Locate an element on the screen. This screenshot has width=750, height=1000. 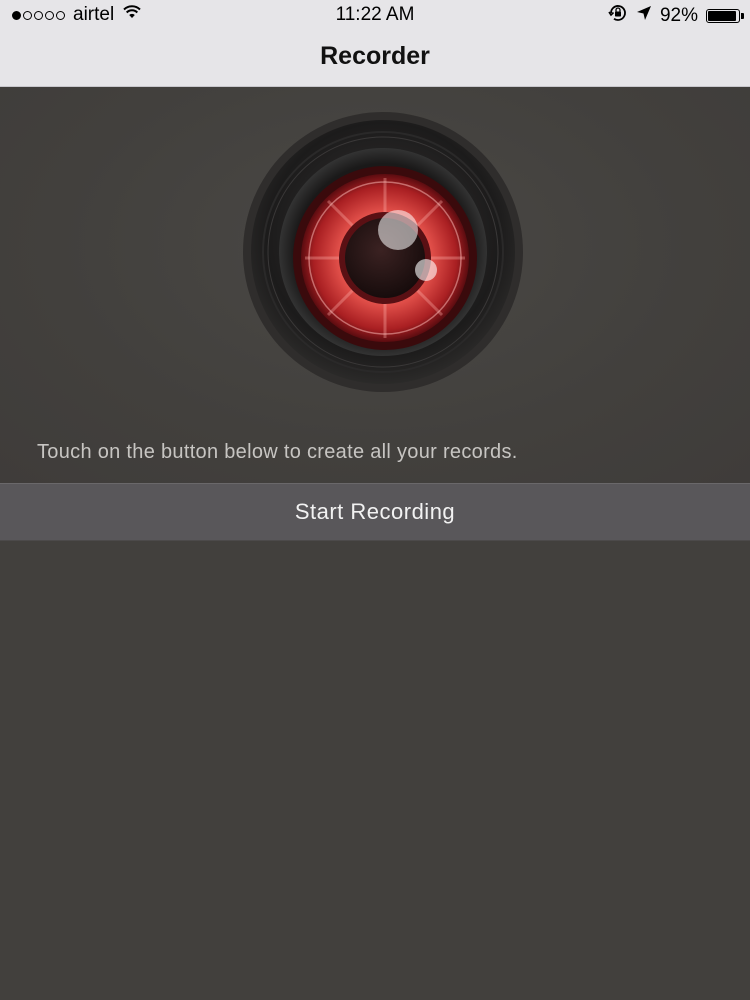
battery-icon is located at coordinates (725, 16).